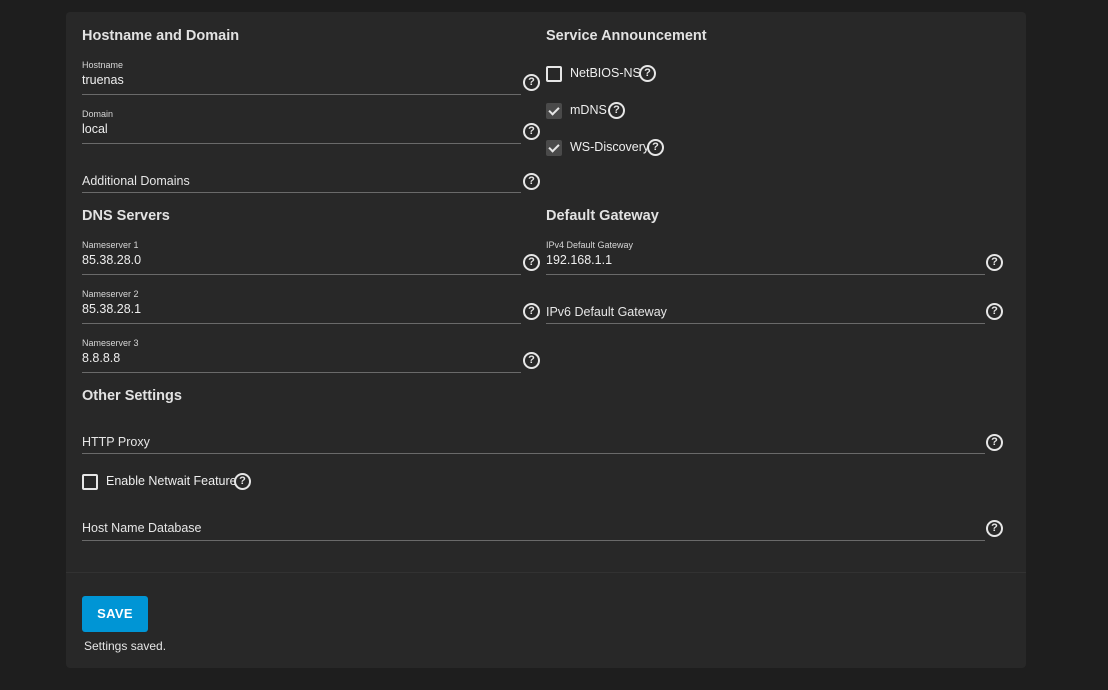  Describe the element at coordinates (765, 260) in the screenshot. I see `ipv4-gateway-field: IPv4 Default Gateway 192.168.1.1` at that location.